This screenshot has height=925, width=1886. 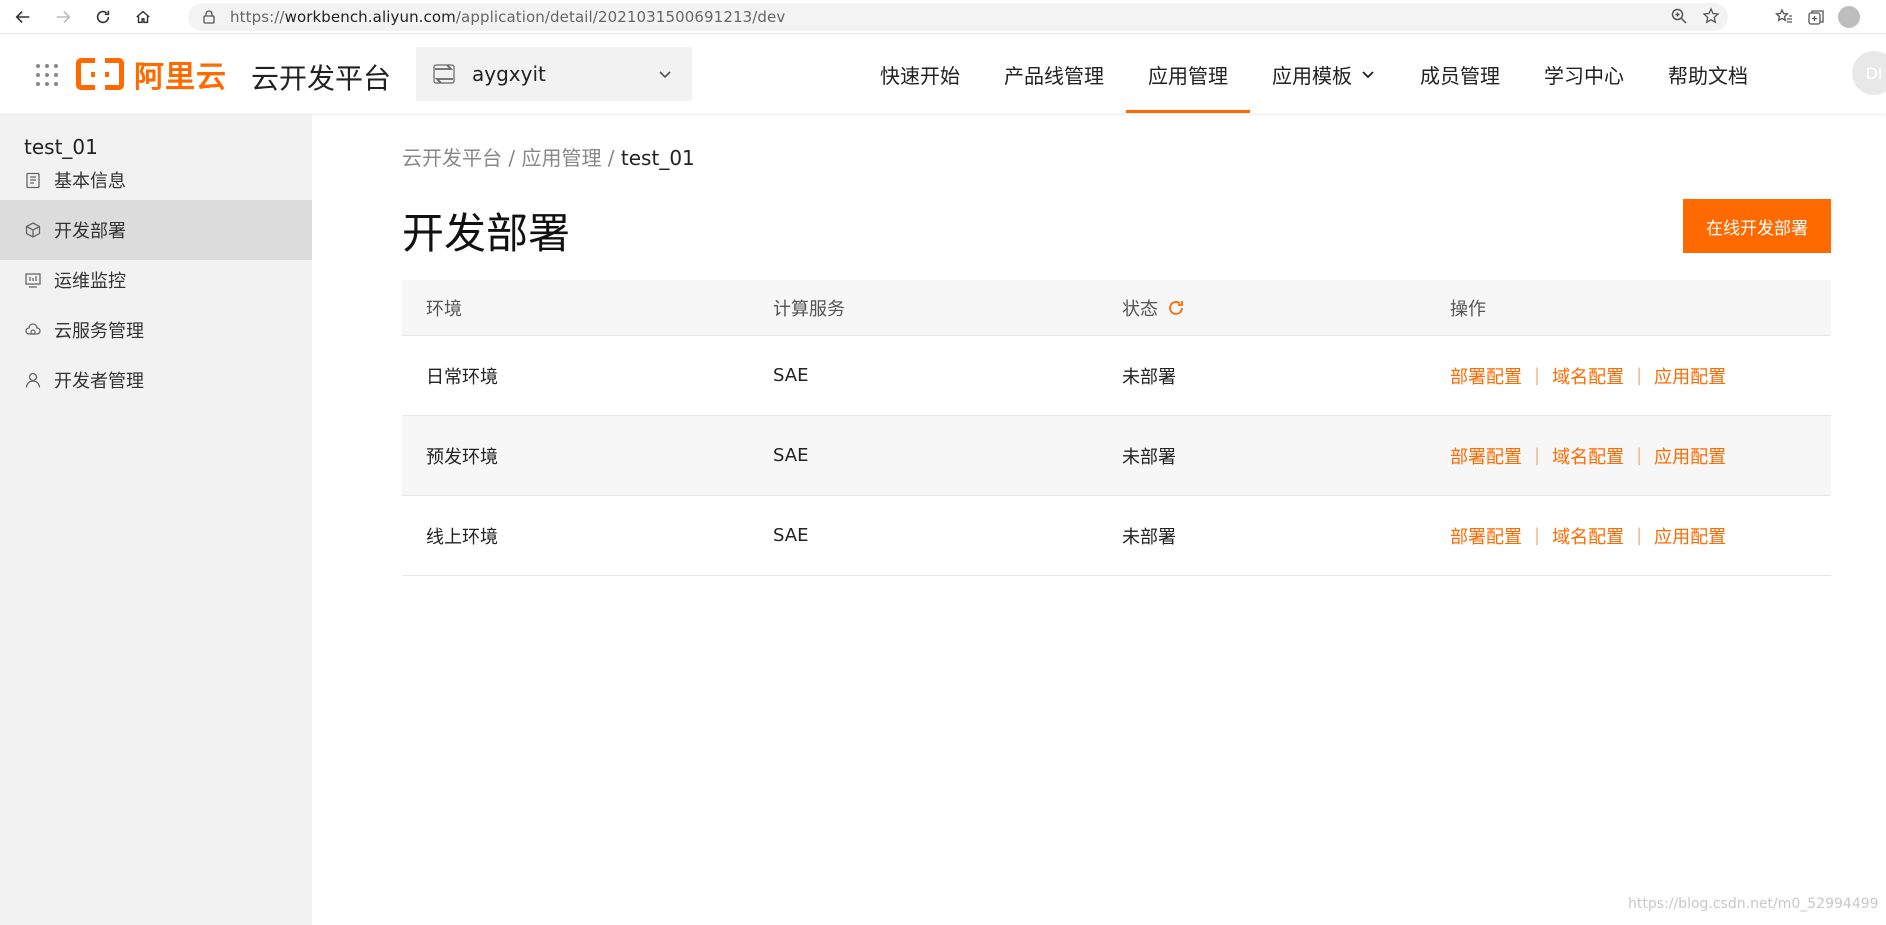 What do you see at coordinates (1753, 904) in the screenshot?
I see `watermark: https://blog.csdn.net/m0_52994499` at bounding box center [1753, 904].